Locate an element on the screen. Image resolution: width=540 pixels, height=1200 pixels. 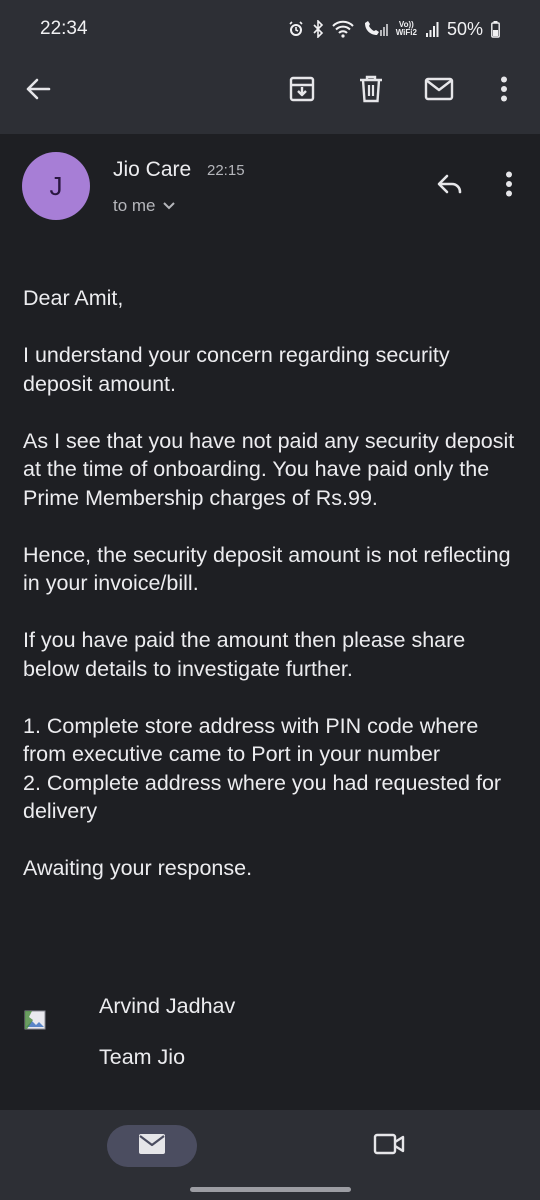
more-vert-icon is located at coordinates (504, 89).